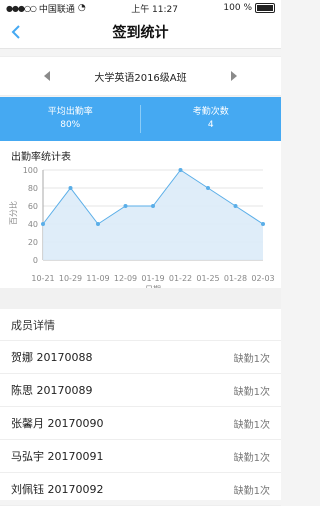 Image resolution: width=320 pixels, height=506 pixels. I want to click on battery-icon, so click(265, 8).